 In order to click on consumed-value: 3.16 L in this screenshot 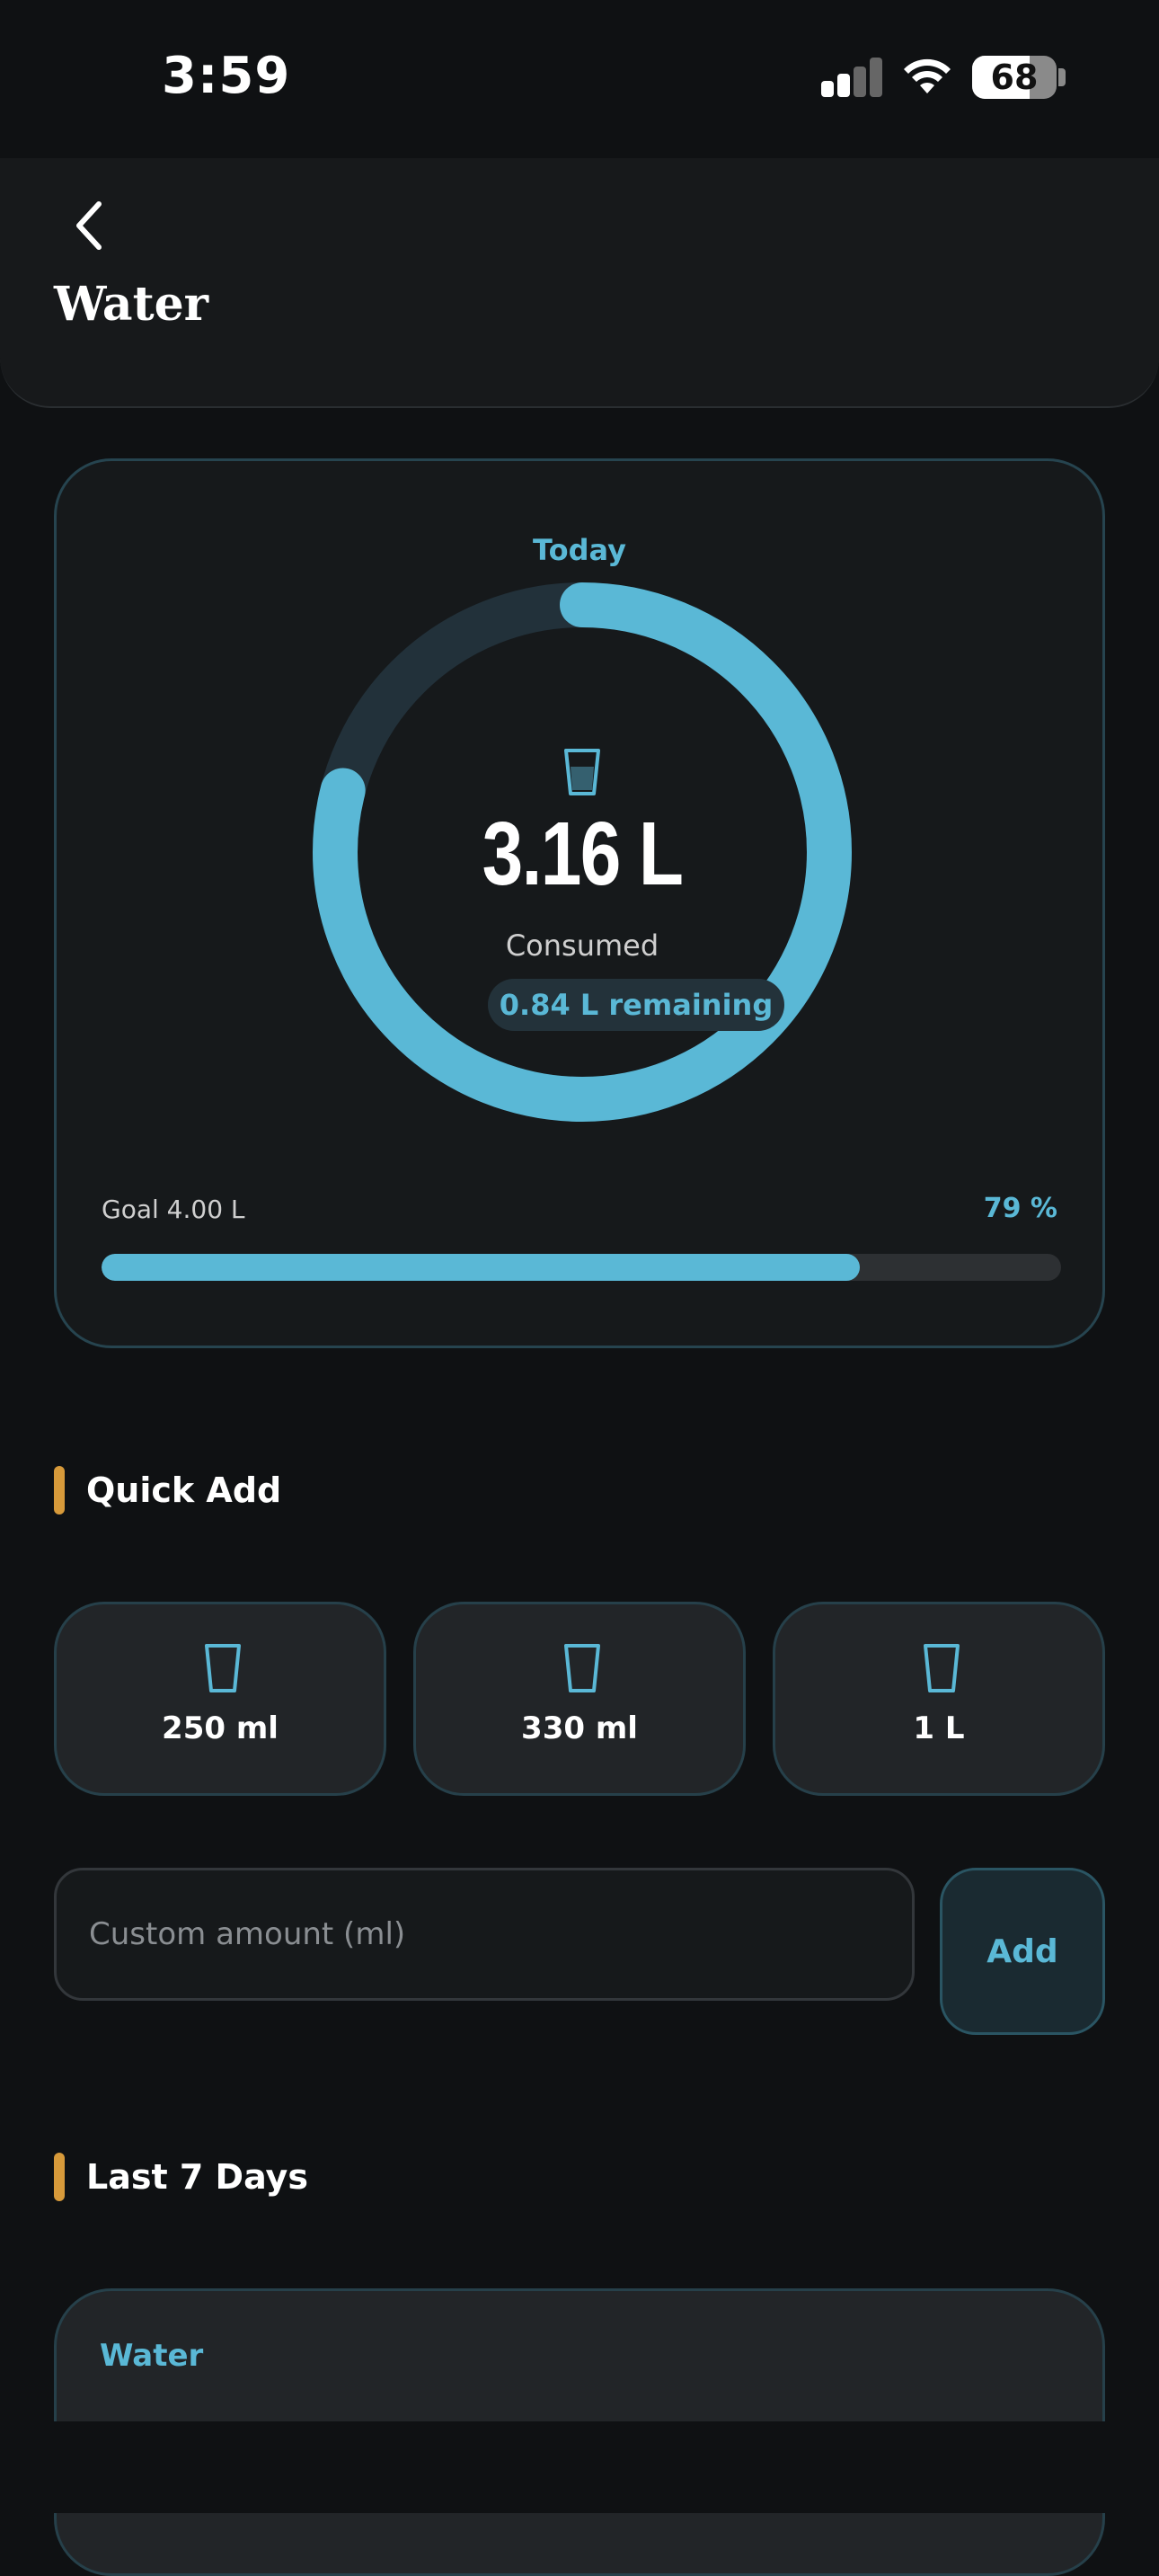, I will do `click(583, 854)`.